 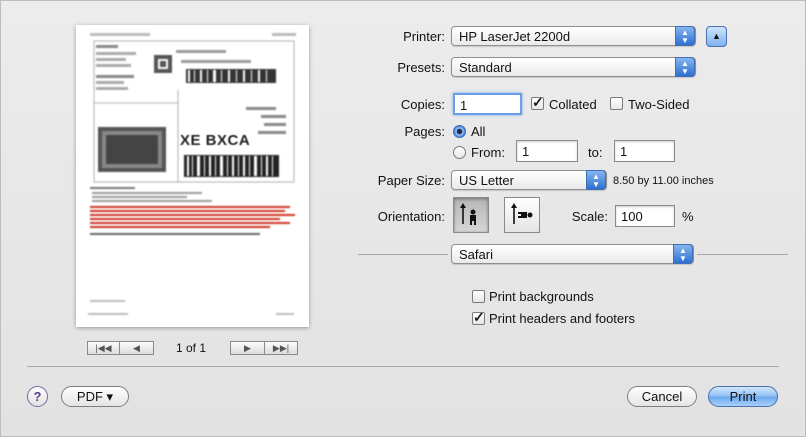 What do you see at coordinates (468, 214) in the screenshot?
I see `portrait-orientation-icon` at bounding box center [468, 214].